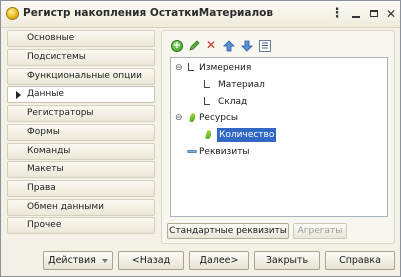  I want to click on resource-leaf-icon, so click(208, 134).